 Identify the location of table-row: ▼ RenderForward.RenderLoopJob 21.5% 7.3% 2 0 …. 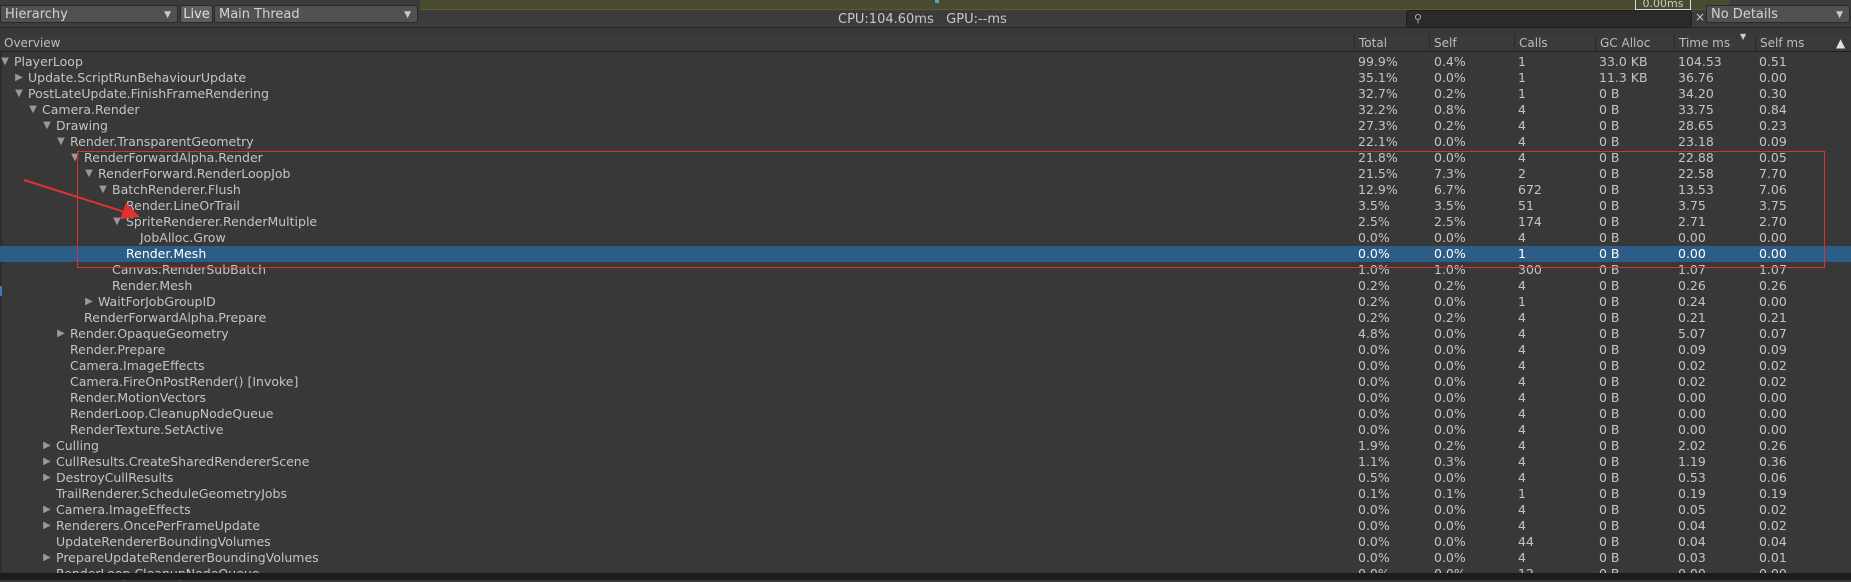
(925, 174).